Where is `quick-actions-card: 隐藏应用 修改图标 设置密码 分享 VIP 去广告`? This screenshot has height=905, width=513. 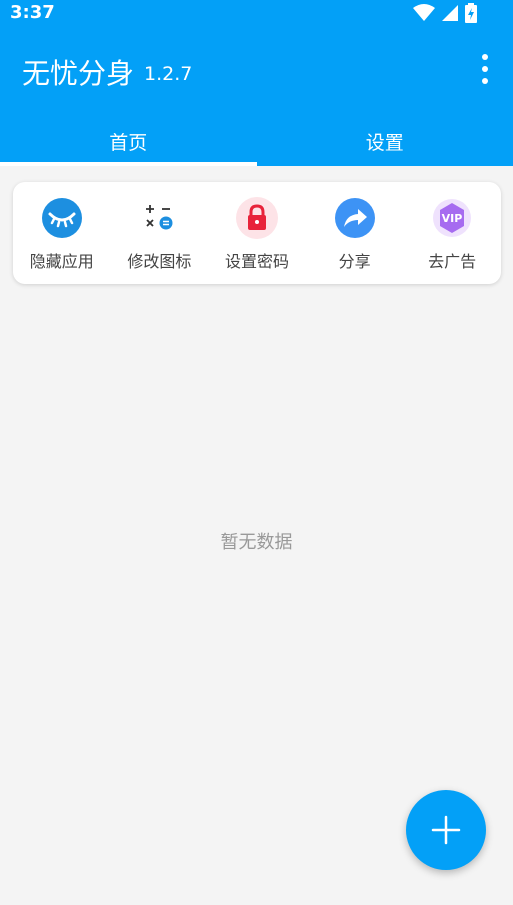 quick-actions-card: 隐藏应用 修改图标 设置密码 分享 VIP 去广告 is located at coordinates (257, 233).